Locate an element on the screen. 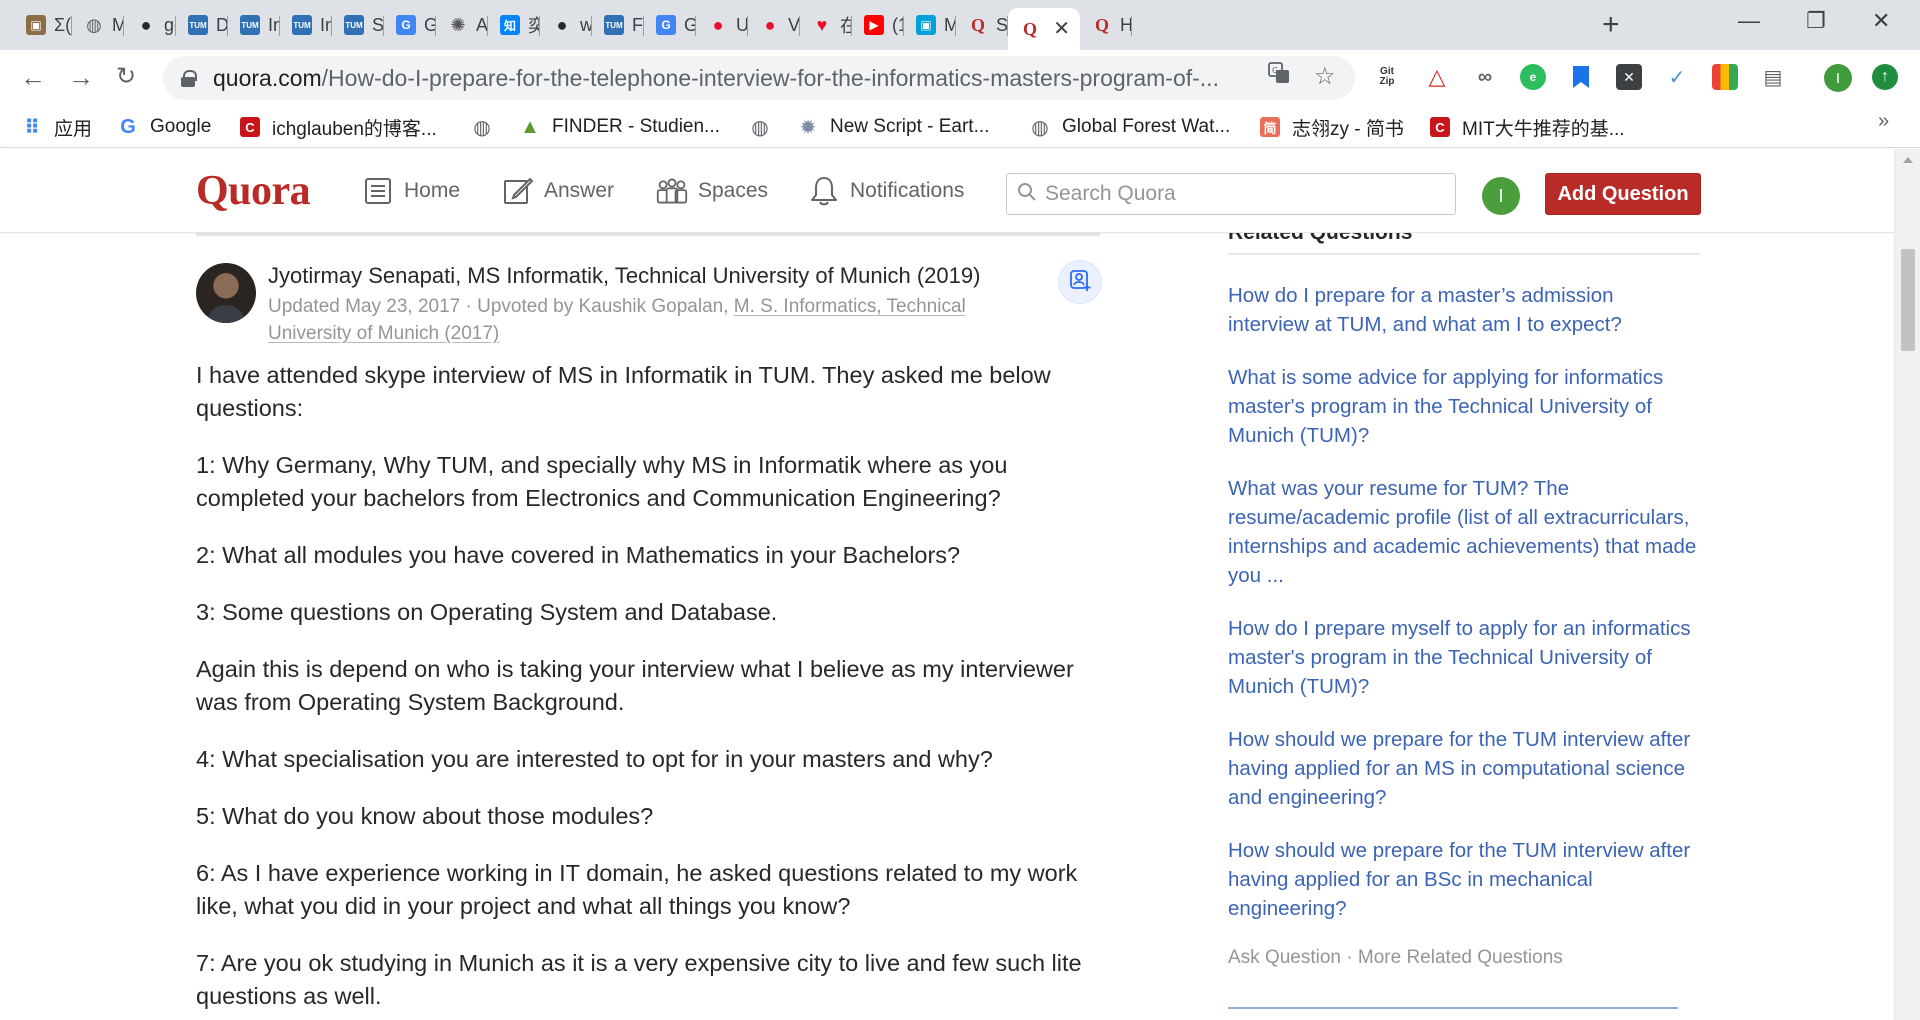  user-avatar: I is located at coordinates (1501, 196).